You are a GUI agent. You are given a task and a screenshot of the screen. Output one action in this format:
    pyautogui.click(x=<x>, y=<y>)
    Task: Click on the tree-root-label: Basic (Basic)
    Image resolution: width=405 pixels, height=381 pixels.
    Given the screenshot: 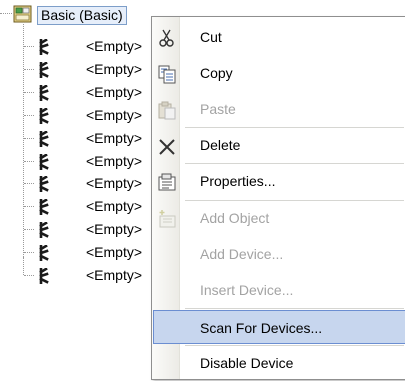 What is the action you would take?
    pyautogui.click(x=82, y=15)
    